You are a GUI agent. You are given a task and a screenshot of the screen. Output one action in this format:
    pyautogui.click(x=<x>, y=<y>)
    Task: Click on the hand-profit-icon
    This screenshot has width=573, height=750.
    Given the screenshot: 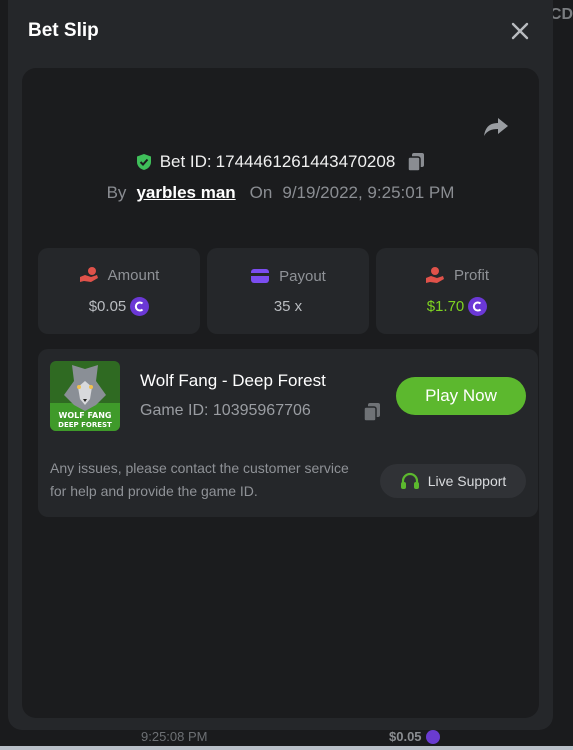 What is the action you would take?
    pyautogui.click(x=434, y=275)
    